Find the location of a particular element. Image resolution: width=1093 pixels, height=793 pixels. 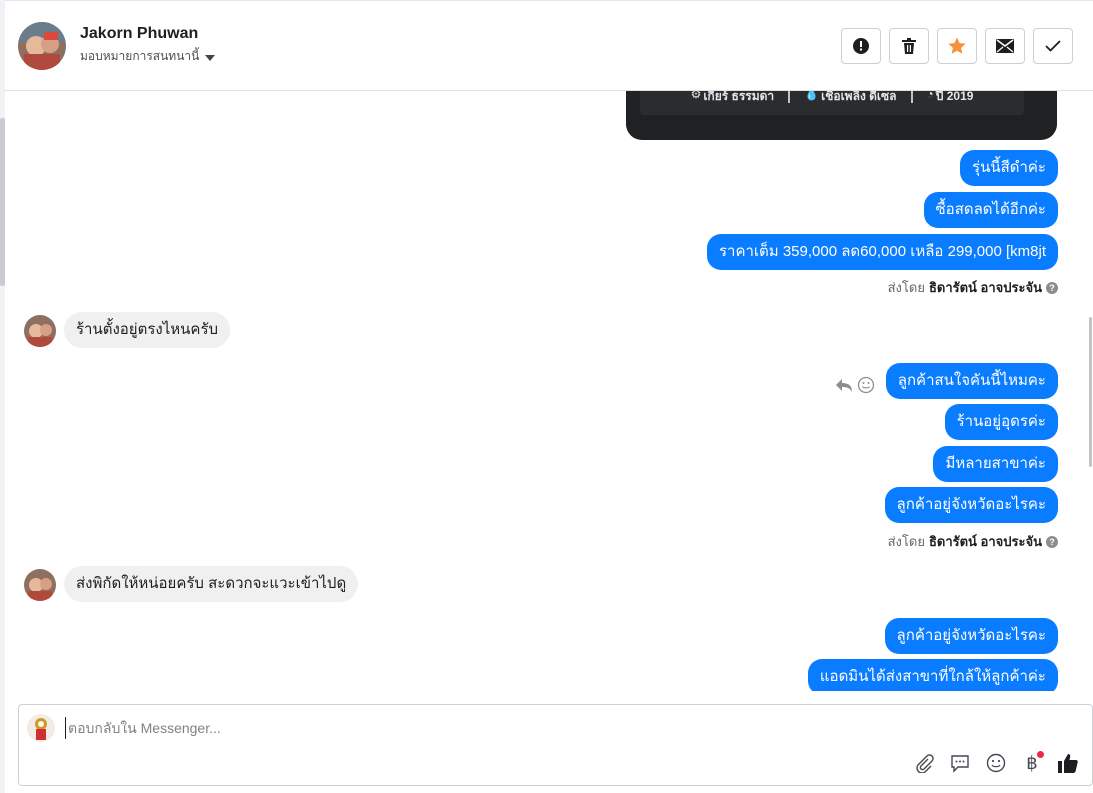

mark-unread-button is located at coordinates (1005, 46).